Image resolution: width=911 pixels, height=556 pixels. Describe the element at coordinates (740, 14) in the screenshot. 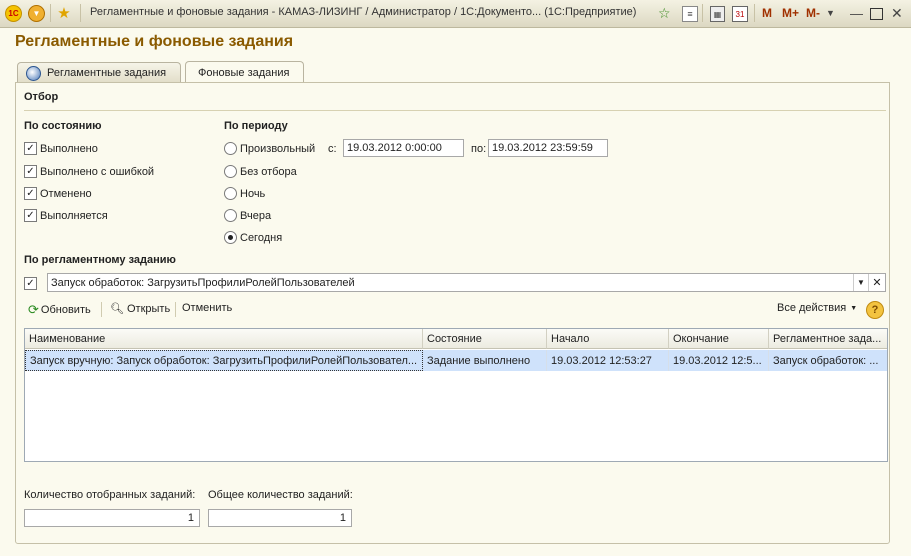

I see `calendar-icon: 31` at that location.